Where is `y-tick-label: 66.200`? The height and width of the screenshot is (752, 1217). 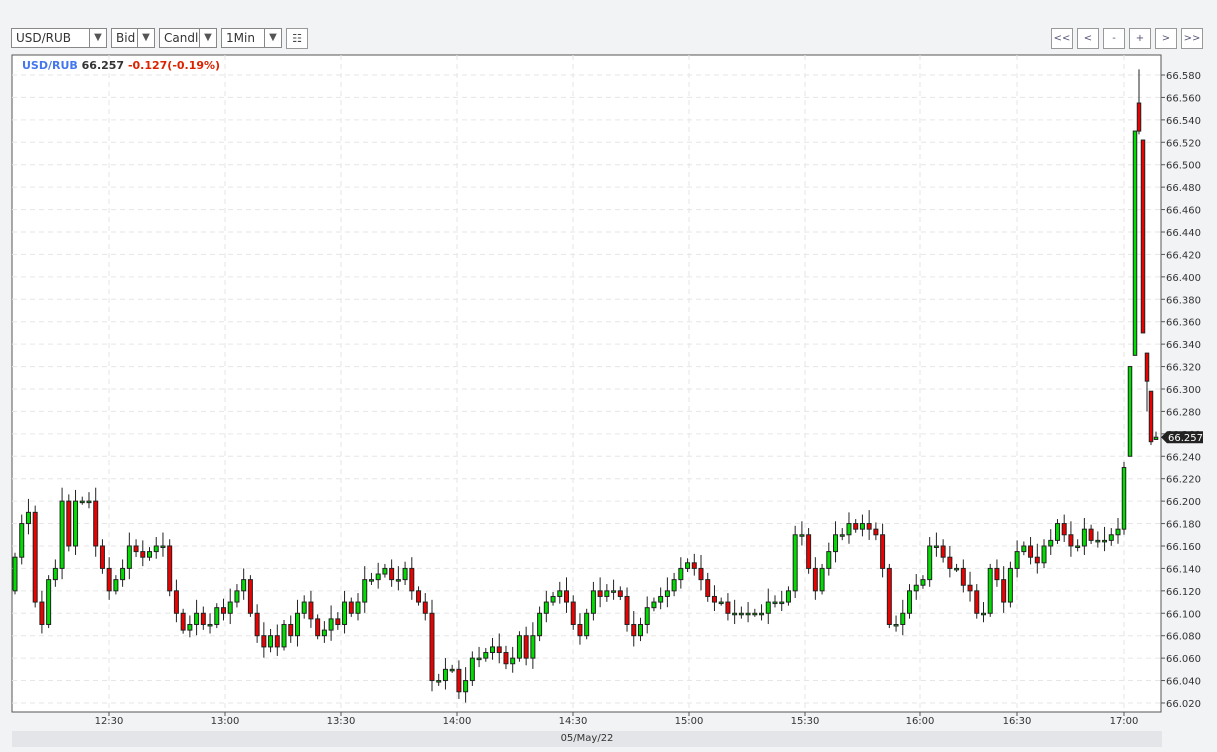 y-tick-label: 66.200 is located at coordinates (1183, 502).